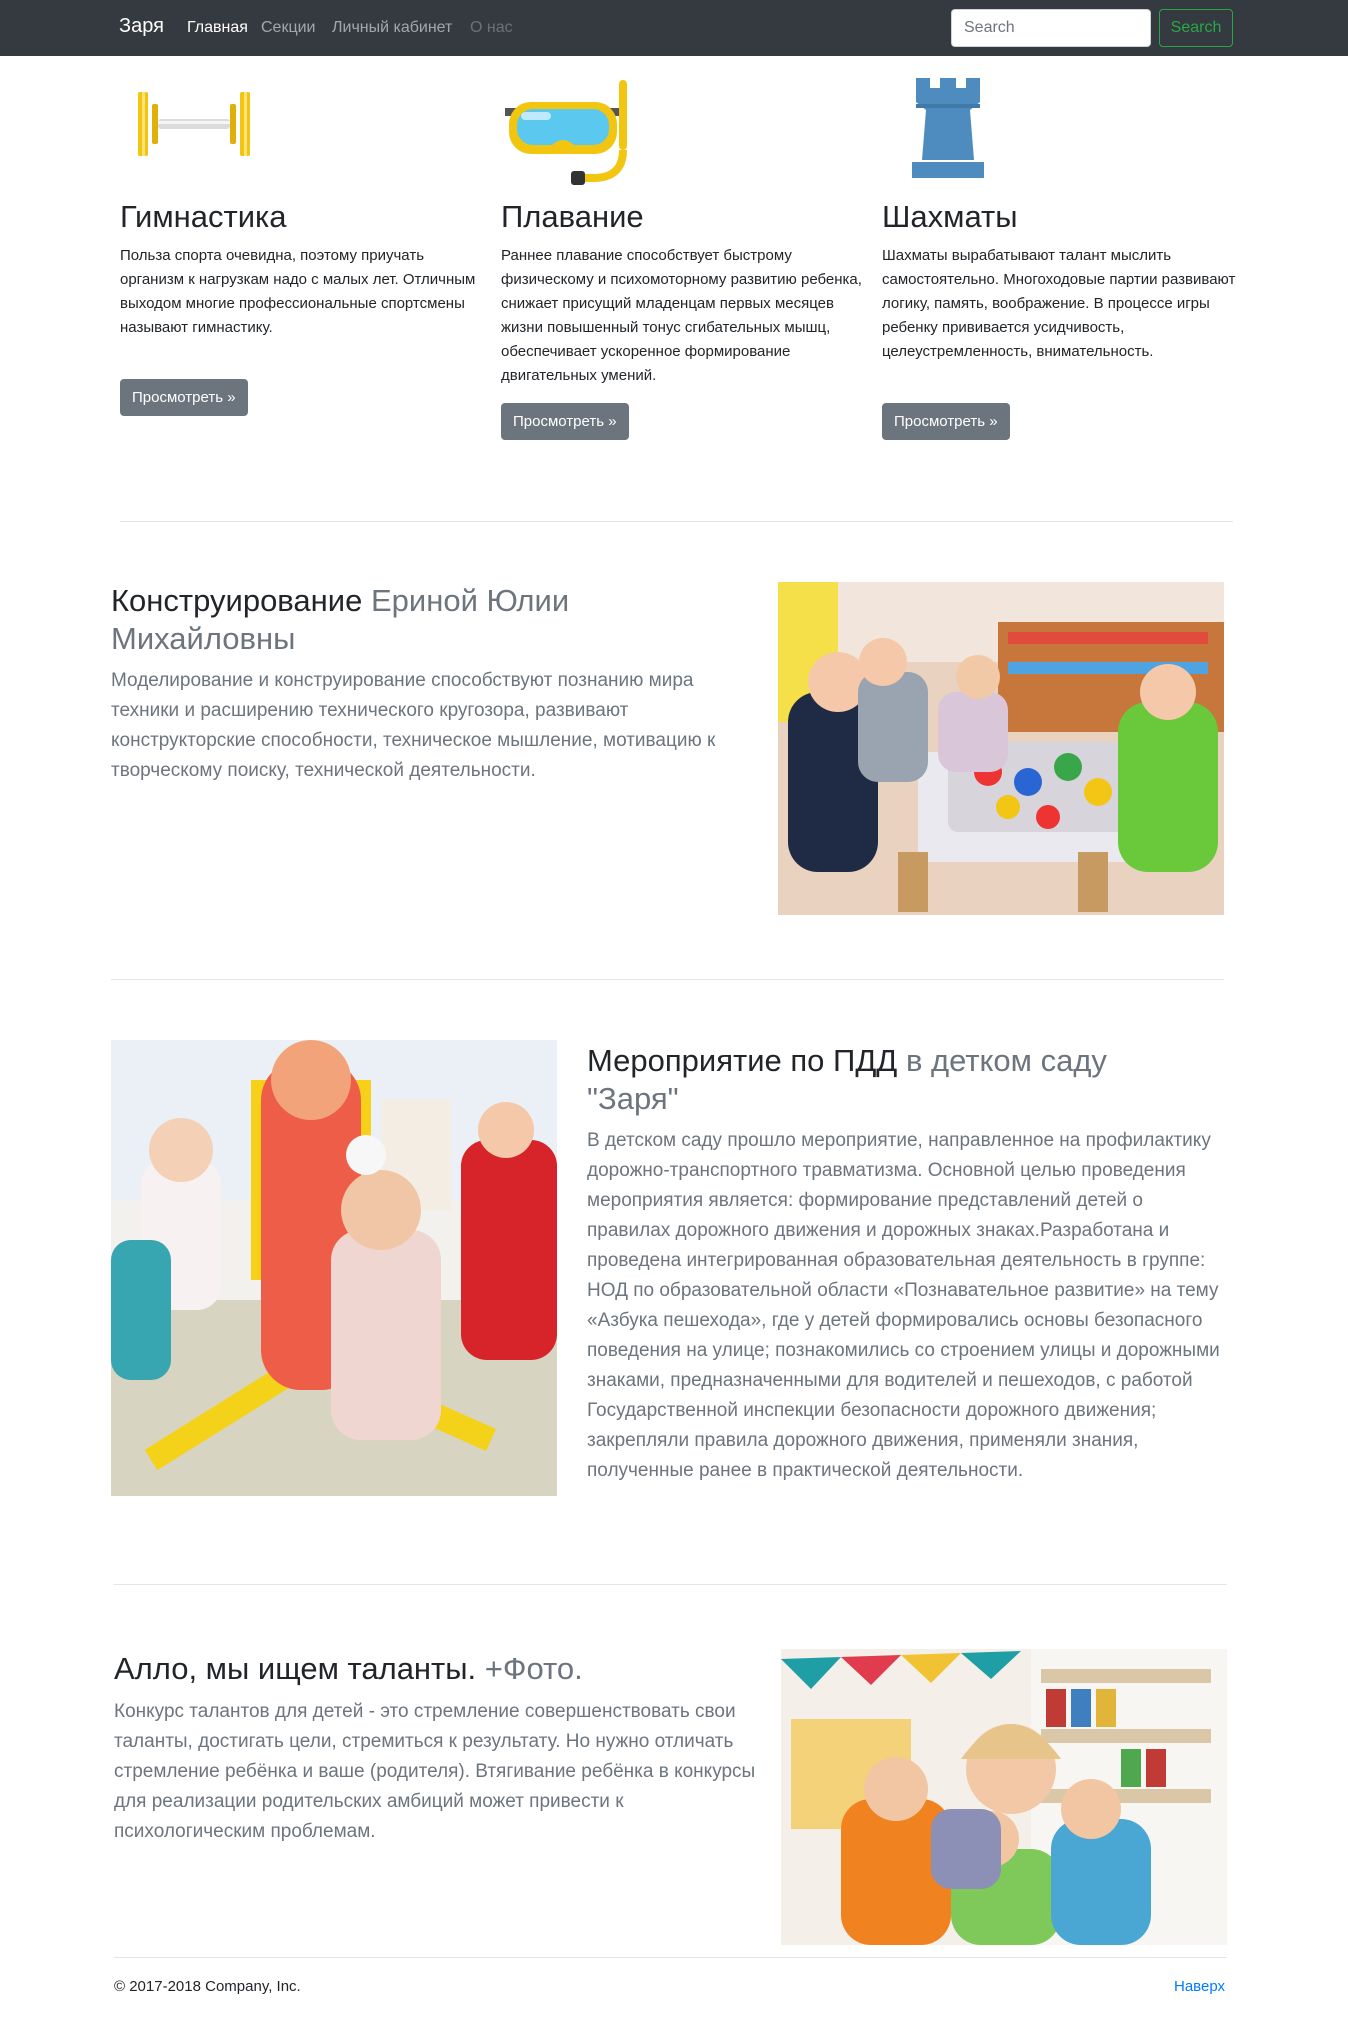 This screenshot has width=1348, height=2042. Describe the element at coordinates (950, 216) in the screenshot. I see `section-title: Шахматы` at that location.